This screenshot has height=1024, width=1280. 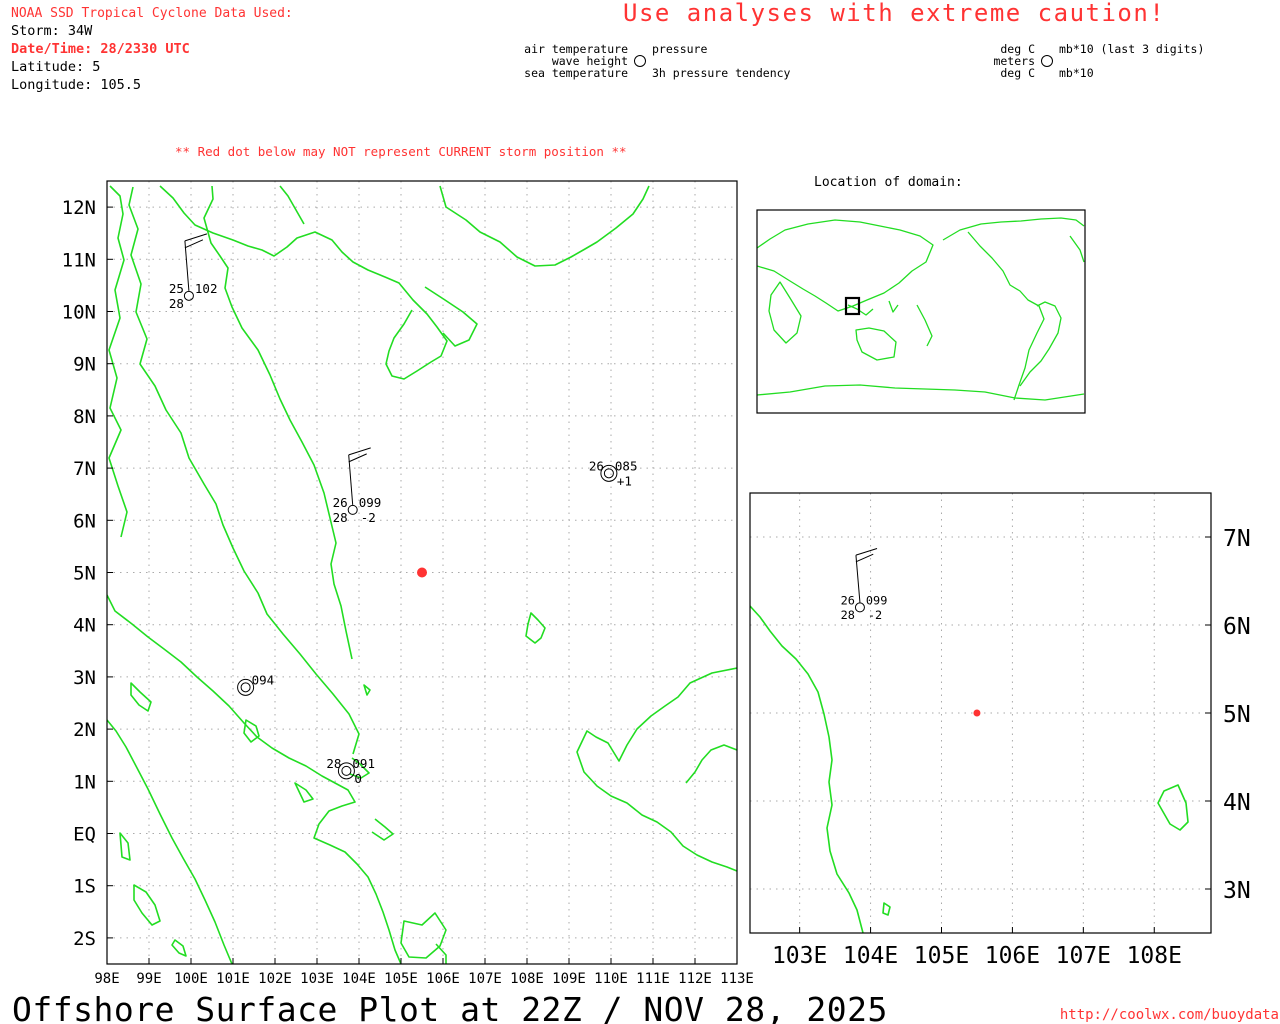 What do you see at coordinates (888, 182) in the screenshot?
I see `inset-title: Location of domain:` at bounding box center [888, 182].